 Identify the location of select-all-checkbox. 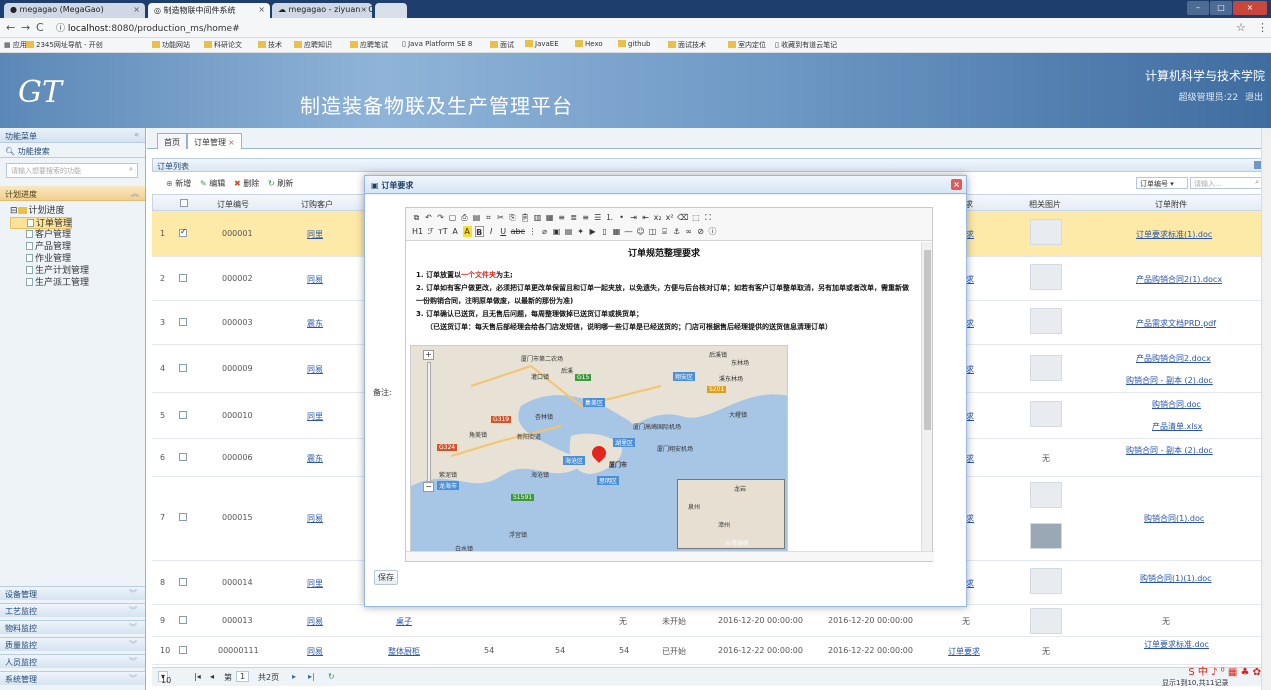
(184, 203).